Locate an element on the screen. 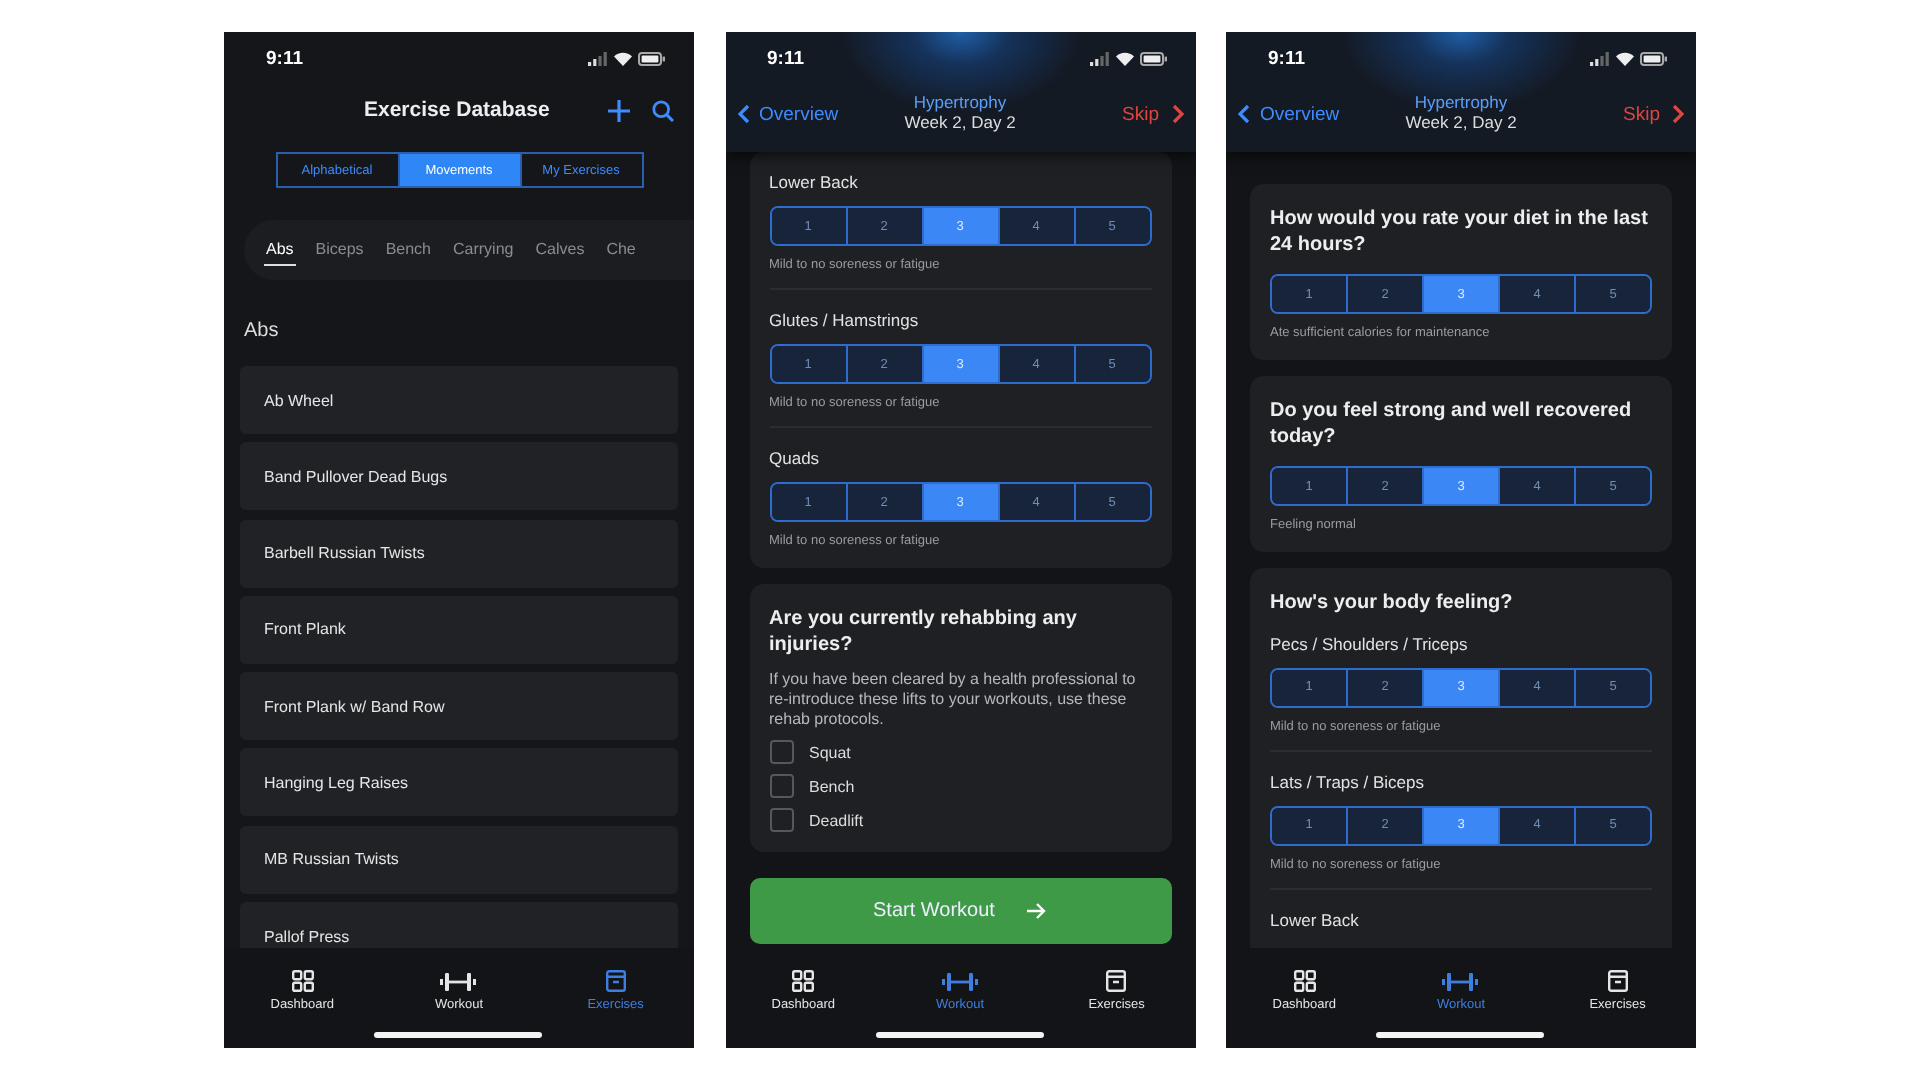  exercise-item: Band Pullover Dead Bugs is located at coordinates (459, 476).